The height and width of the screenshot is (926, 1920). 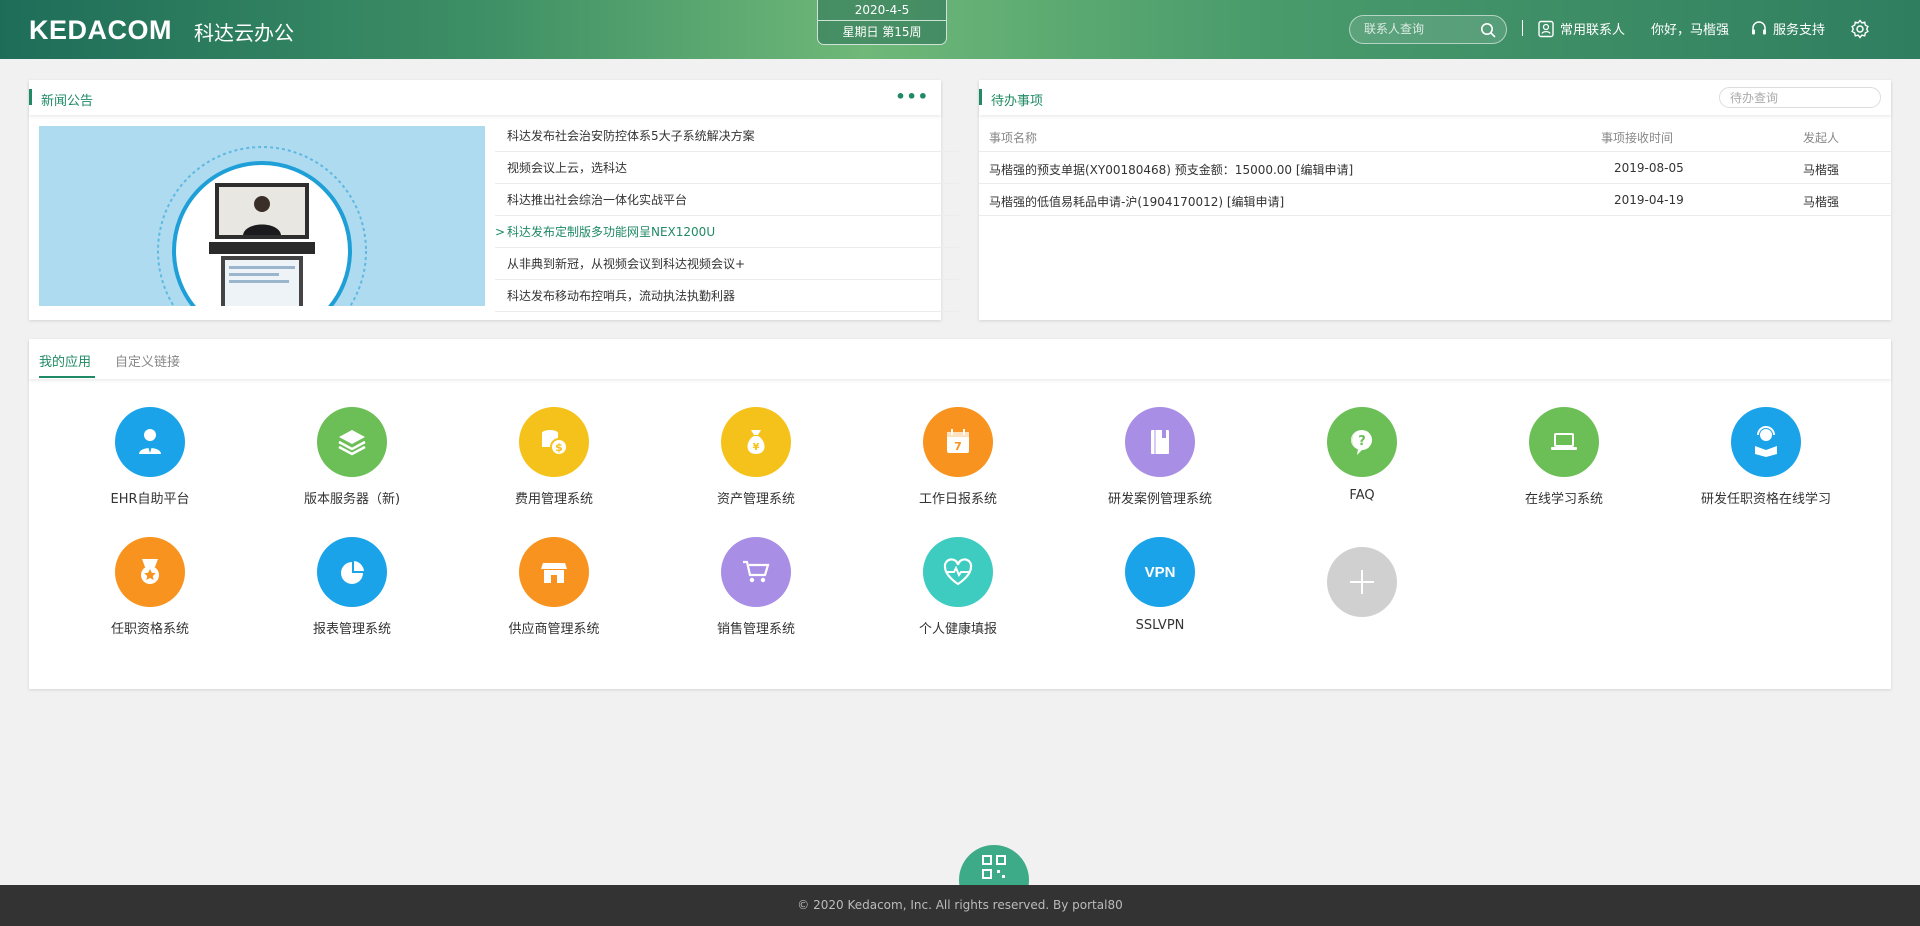 I want to click on app-online-learning: 在线学习系统, so click(x=1564, y=457).